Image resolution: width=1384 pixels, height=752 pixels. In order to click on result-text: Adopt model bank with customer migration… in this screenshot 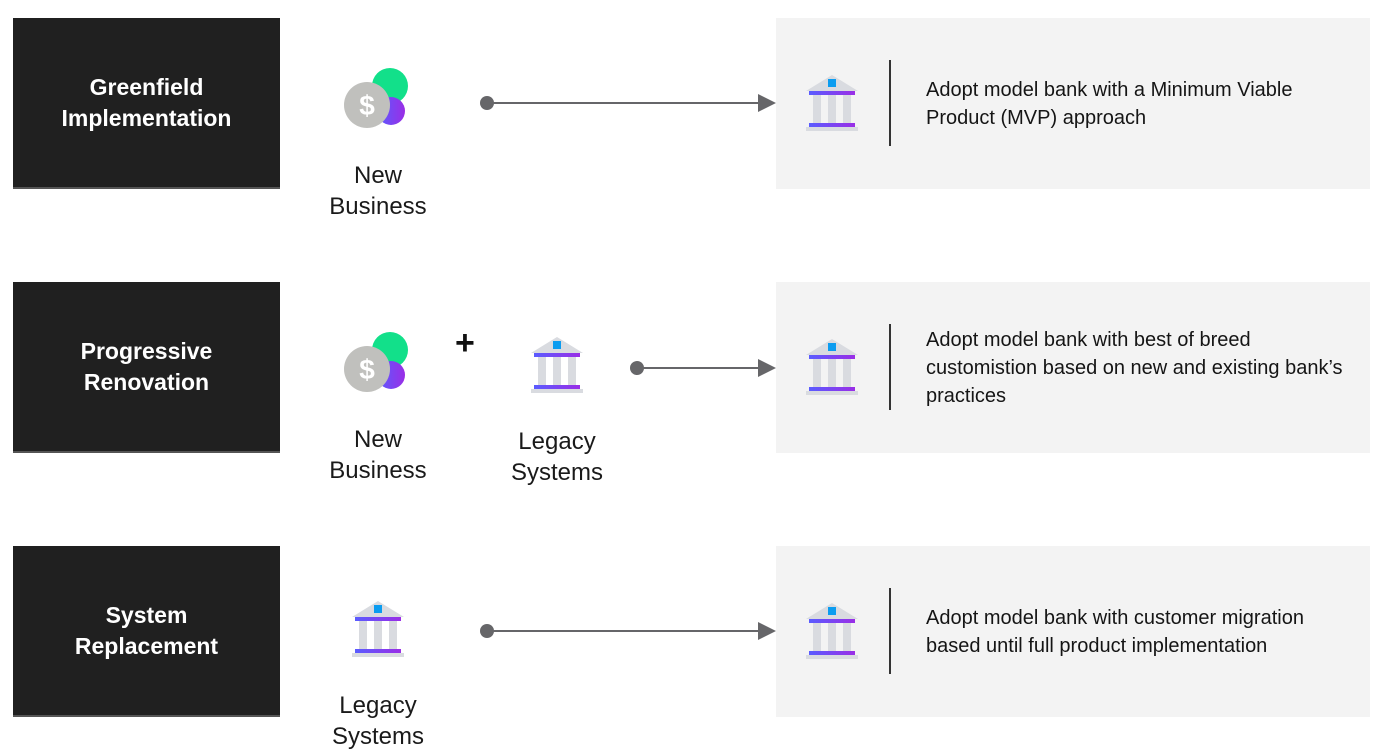, I will do `click(1115, 631)`.